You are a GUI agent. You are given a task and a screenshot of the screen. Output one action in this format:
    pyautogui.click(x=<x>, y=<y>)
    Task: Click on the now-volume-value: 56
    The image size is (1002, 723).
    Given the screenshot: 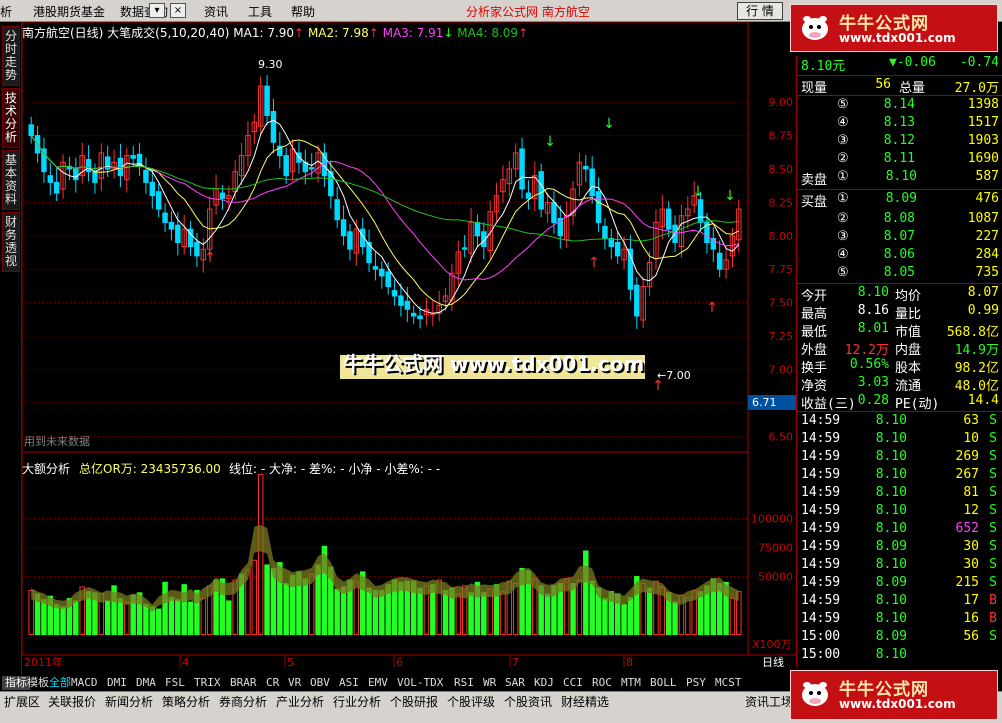 What is the action you would take?
    pyautogui.click(x=883, y=84)
    